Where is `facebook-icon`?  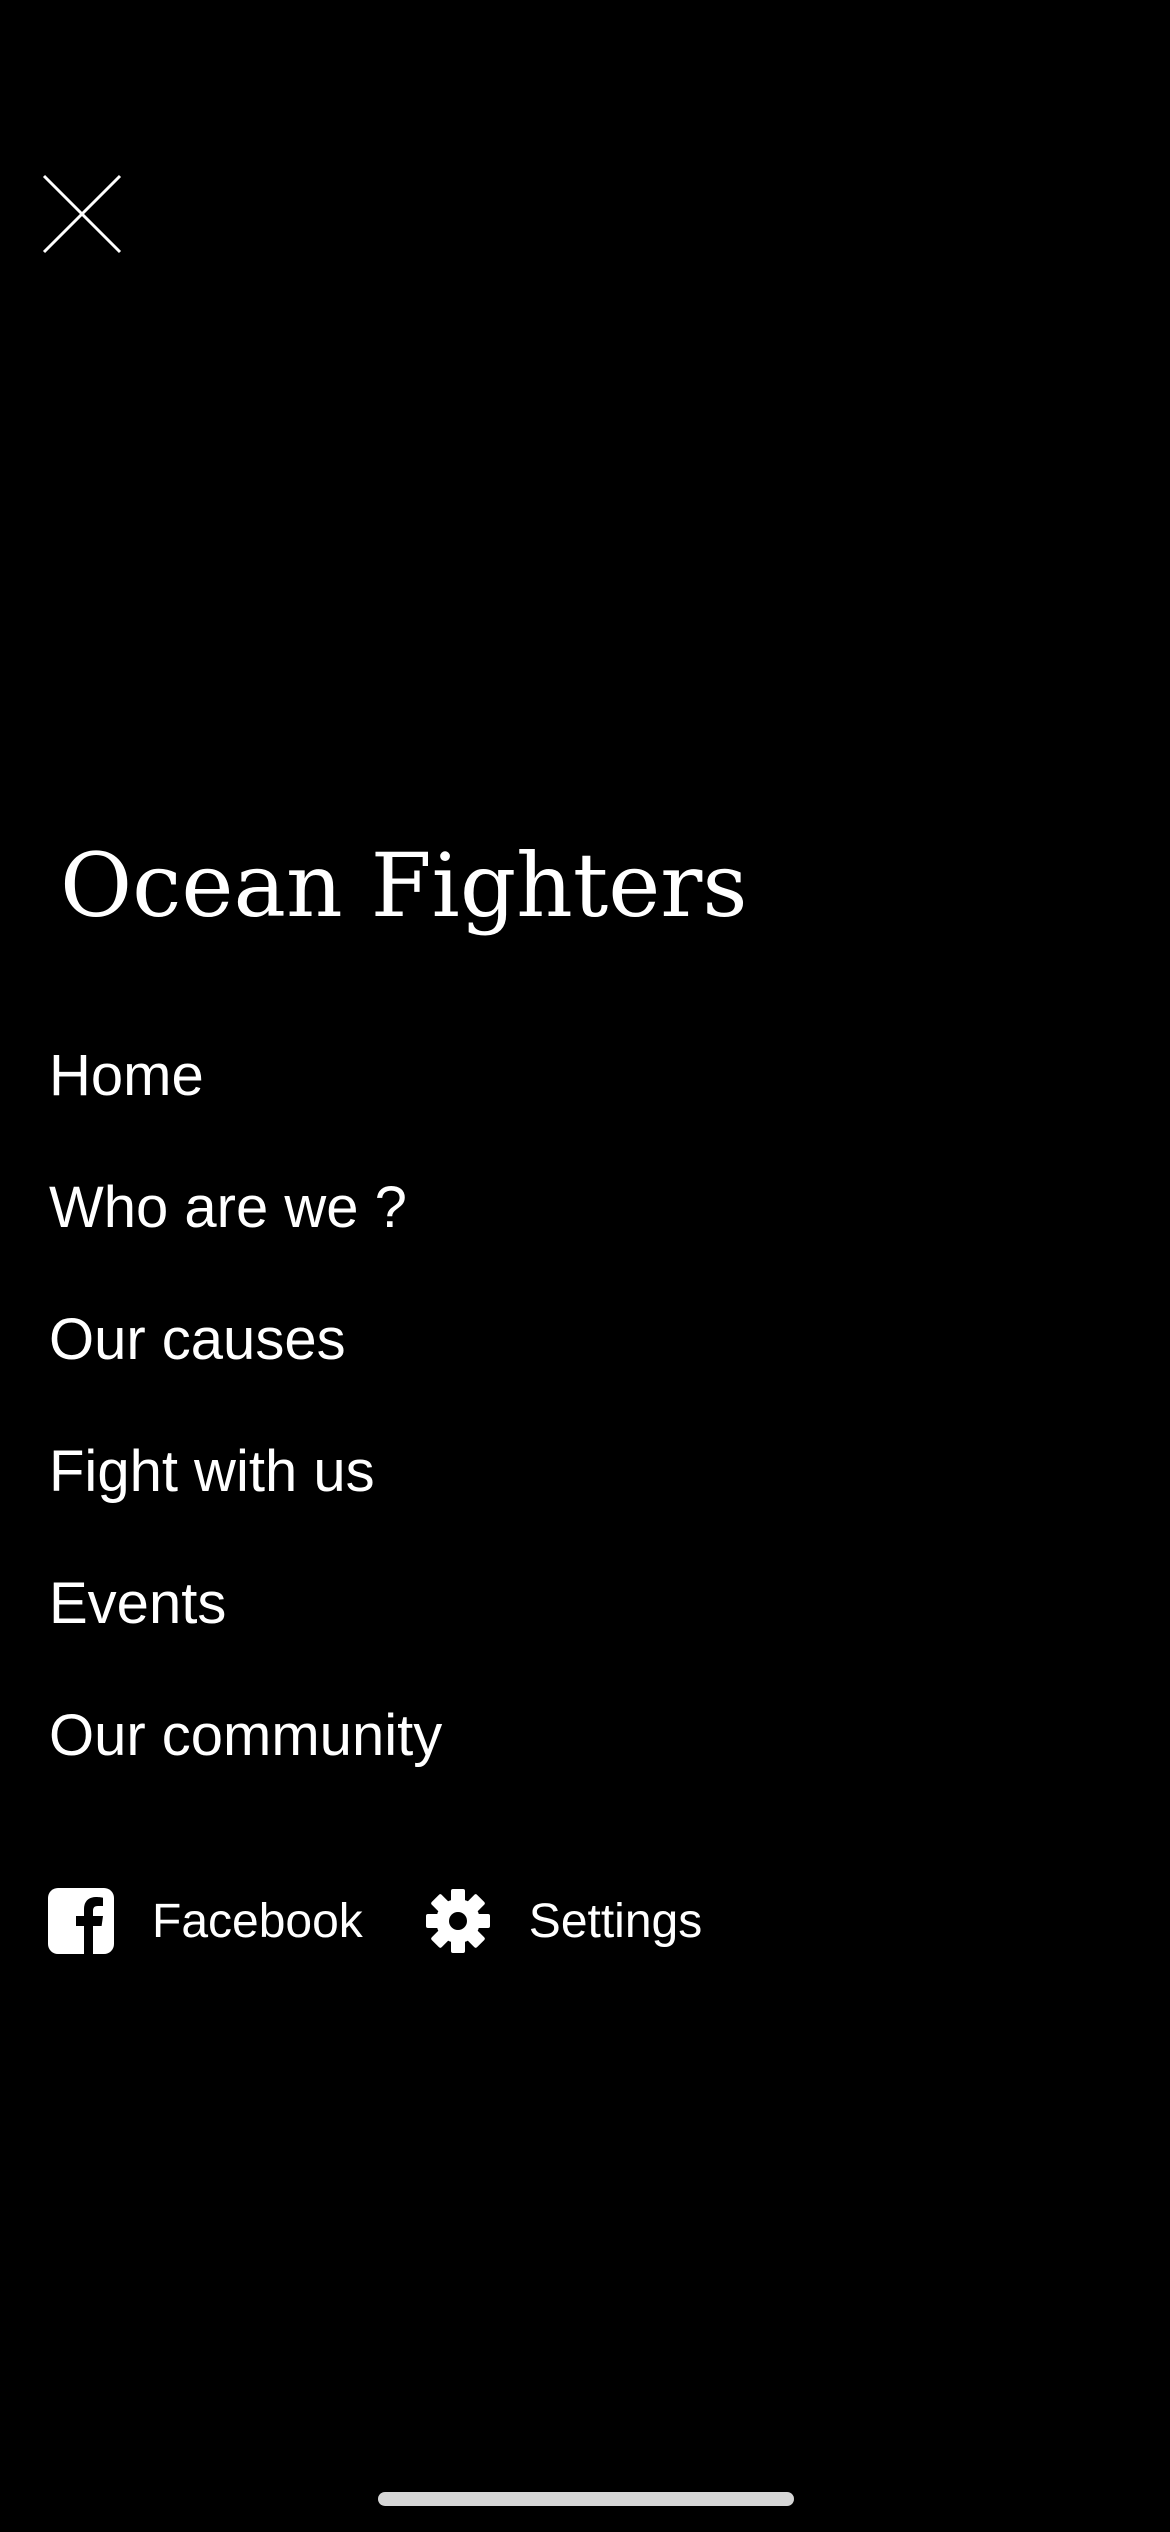 facebook-icon is located at coordinates (81, 1921).